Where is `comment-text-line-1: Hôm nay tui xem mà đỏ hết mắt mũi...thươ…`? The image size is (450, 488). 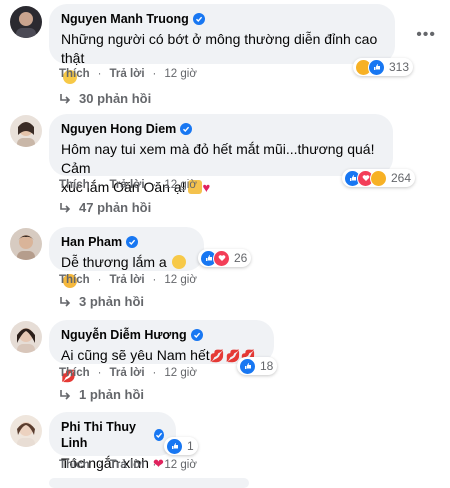 comment-text-line-1: Hôm nay tui xem mà đỏ hết mắt mũi...thươ… is located at coordinates (218, 158).